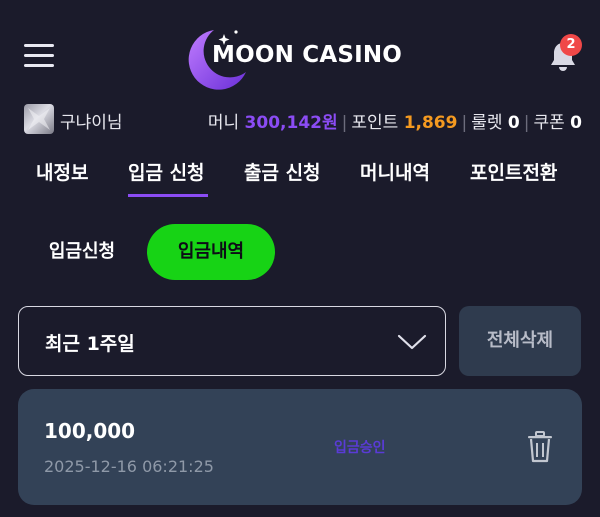 This screenshot has width=600, height=517. I want to click on point-value: 1,869, so click(430, 123).